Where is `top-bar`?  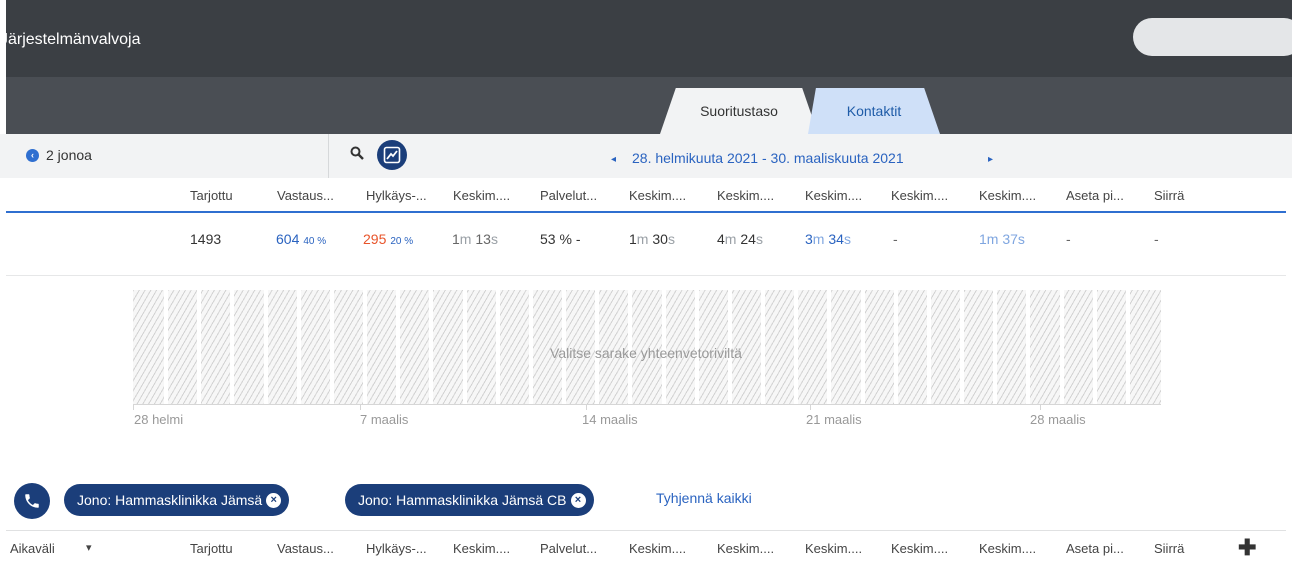
top-bar is located at coordinates (646, 38).